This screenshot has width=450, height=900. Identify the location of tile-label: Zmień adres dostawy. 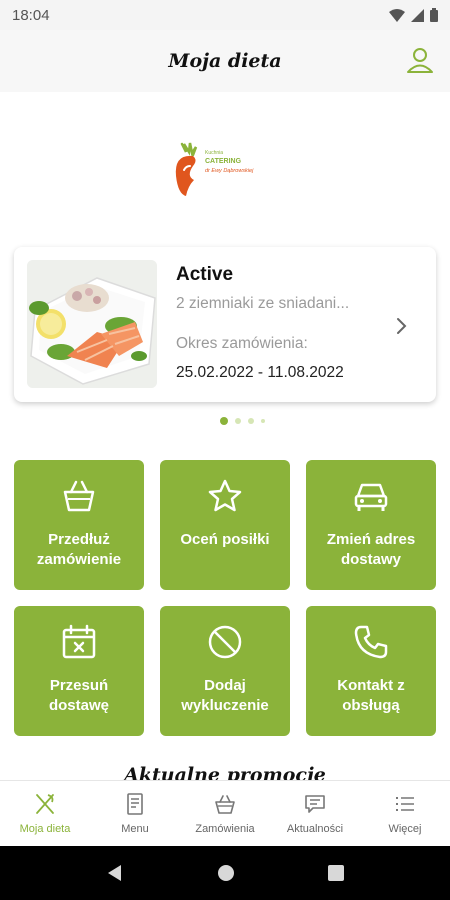
(371, 549).